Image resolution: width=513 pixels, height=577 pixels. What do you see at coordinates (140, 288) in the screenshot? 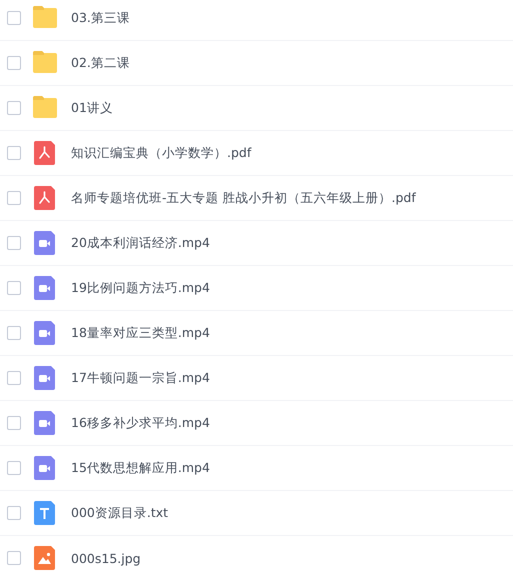
I see `file-name: 19比例问题方法巧.mp4` at bounding box center [140, 288].